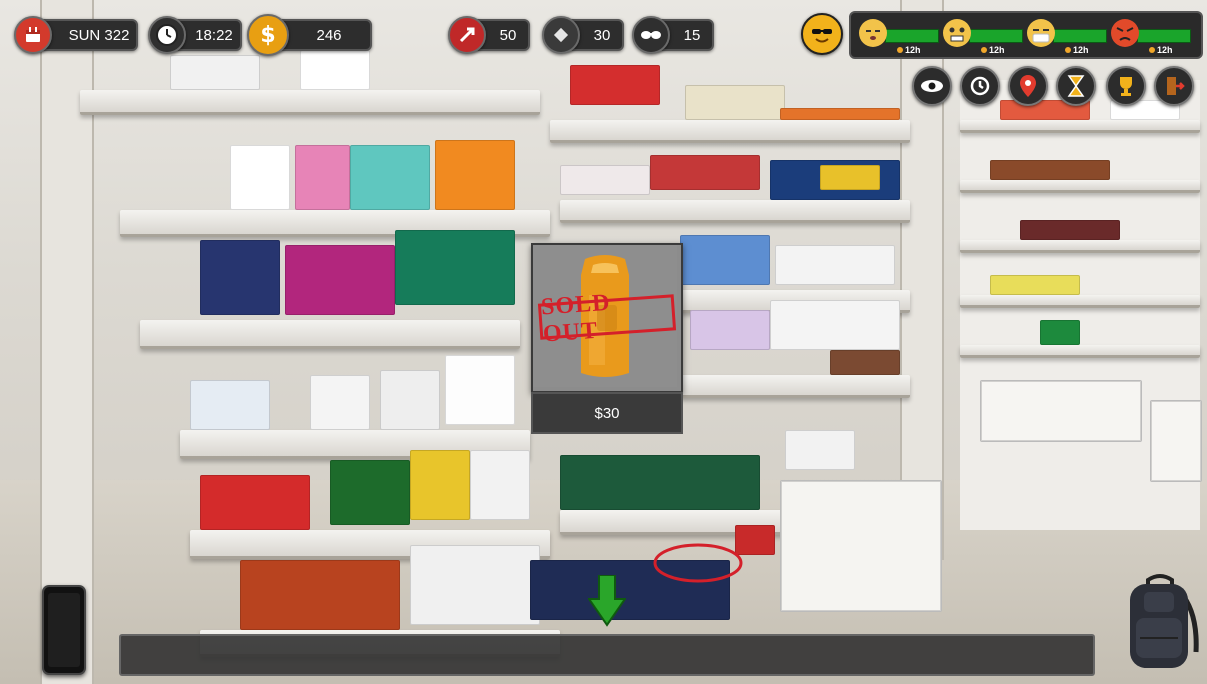 Image resolution: width=1207 pixels, height=684 pixels. Describe the element at coordinates (651, 35) in the screenshot. I see `sunglasses-icon` at that location.